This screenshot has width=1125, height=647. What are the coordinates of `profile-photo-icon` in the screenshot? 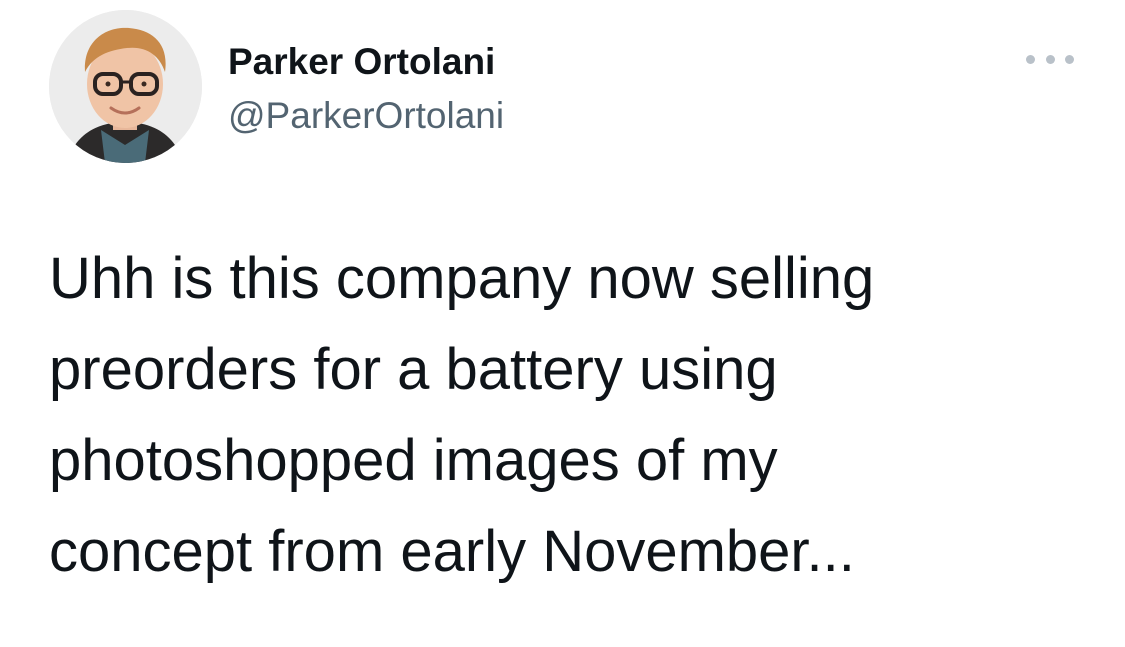 It's located at (125, 86).